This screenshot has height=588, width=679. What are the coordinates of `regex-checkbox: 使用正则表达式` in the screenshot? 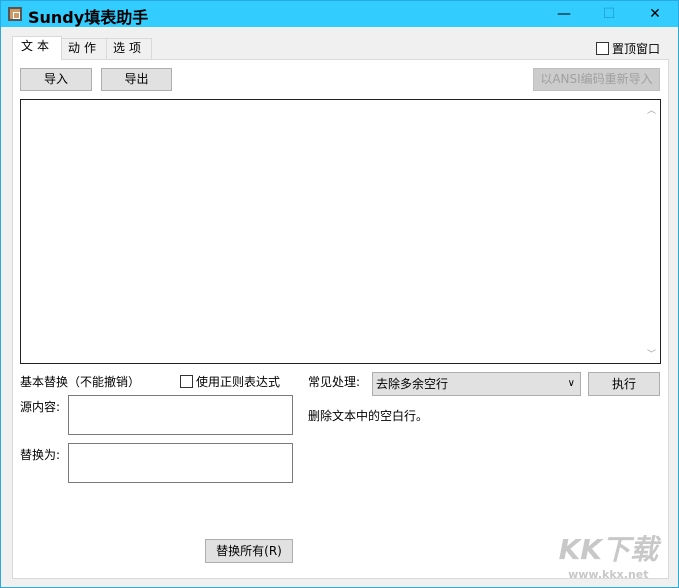 It's located at (230, 381).